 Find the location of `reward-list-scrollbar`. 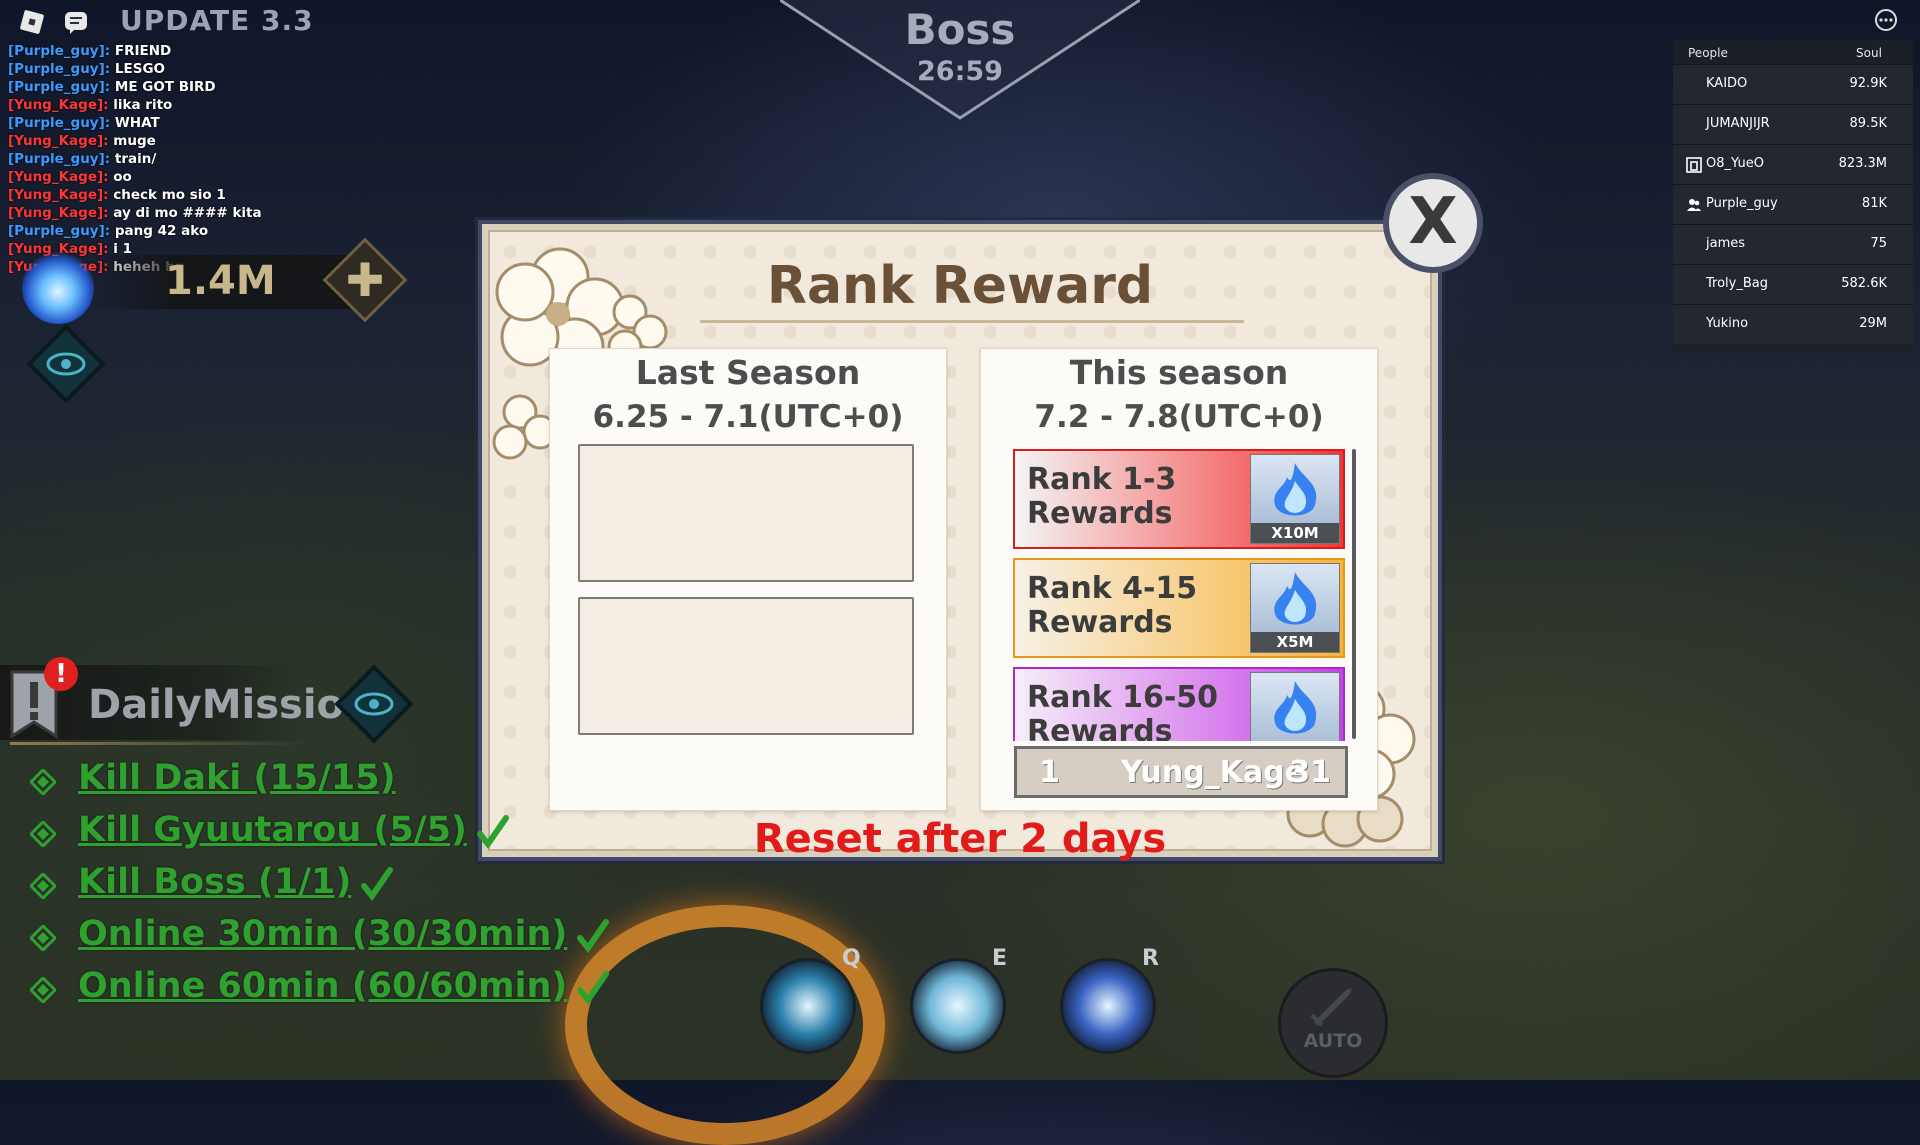

reward-list-scrollbar is located at coordinates (1354, 594).